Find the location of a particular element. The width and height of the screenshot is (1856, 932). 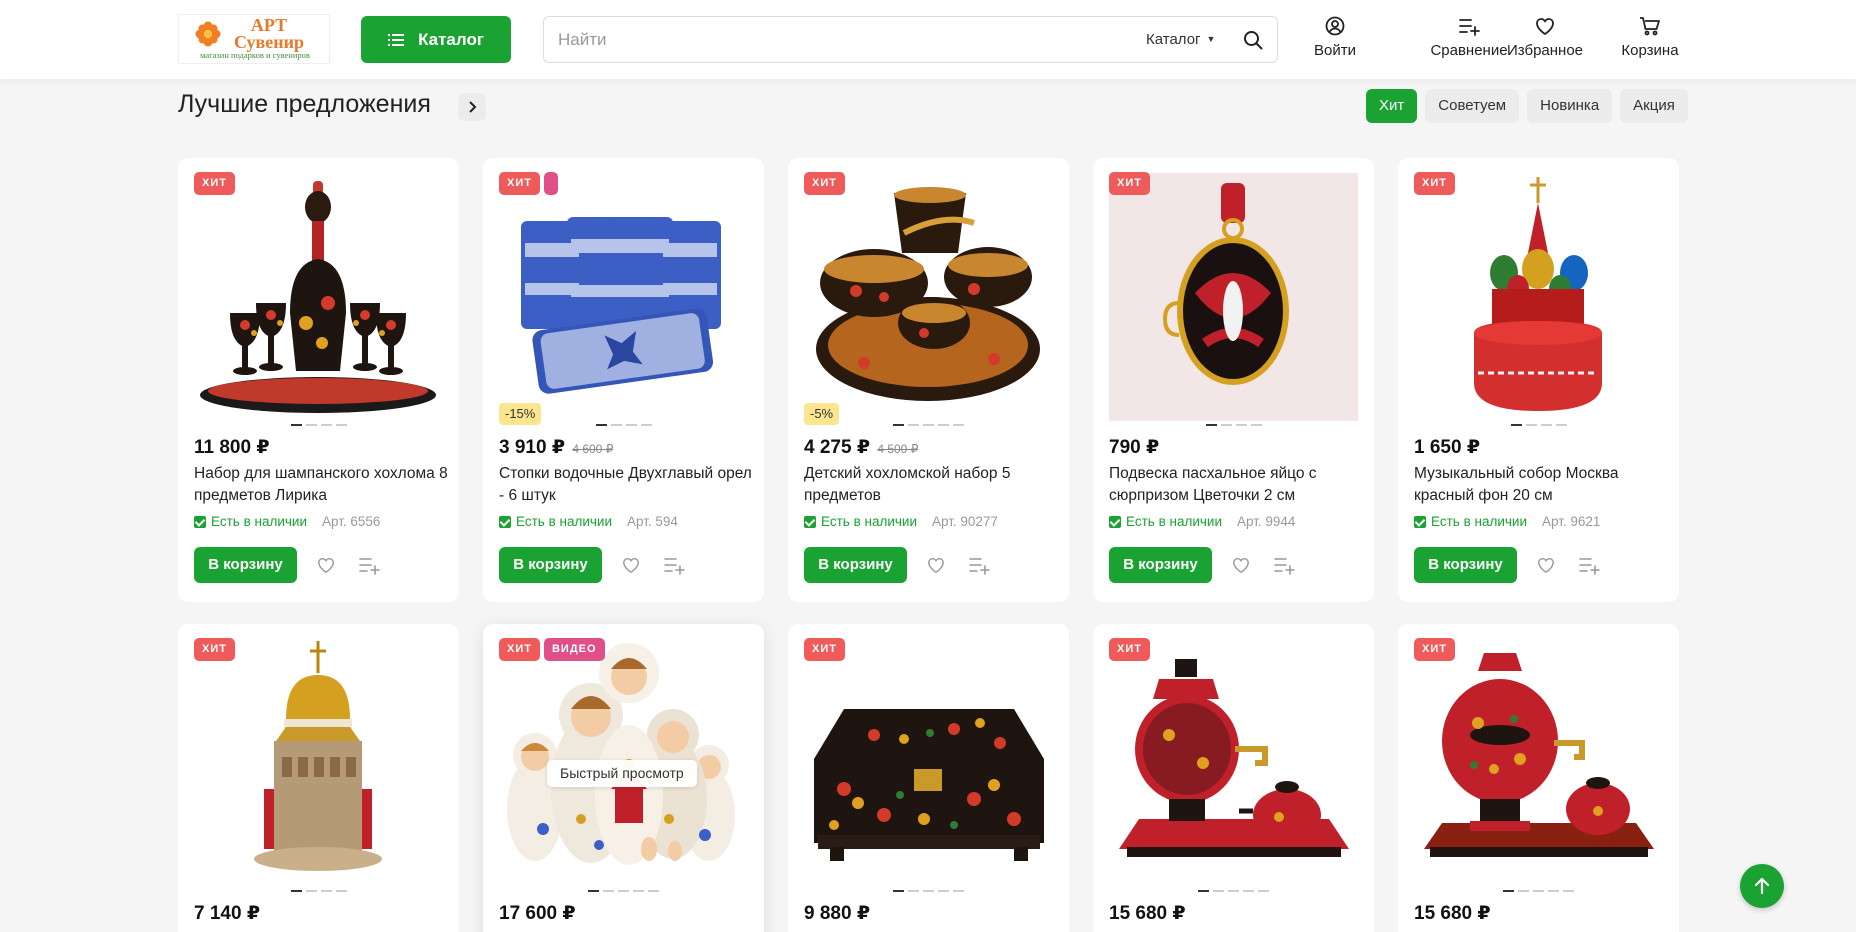

khokhloma-set-illustration is located at coordinates (928, 294).